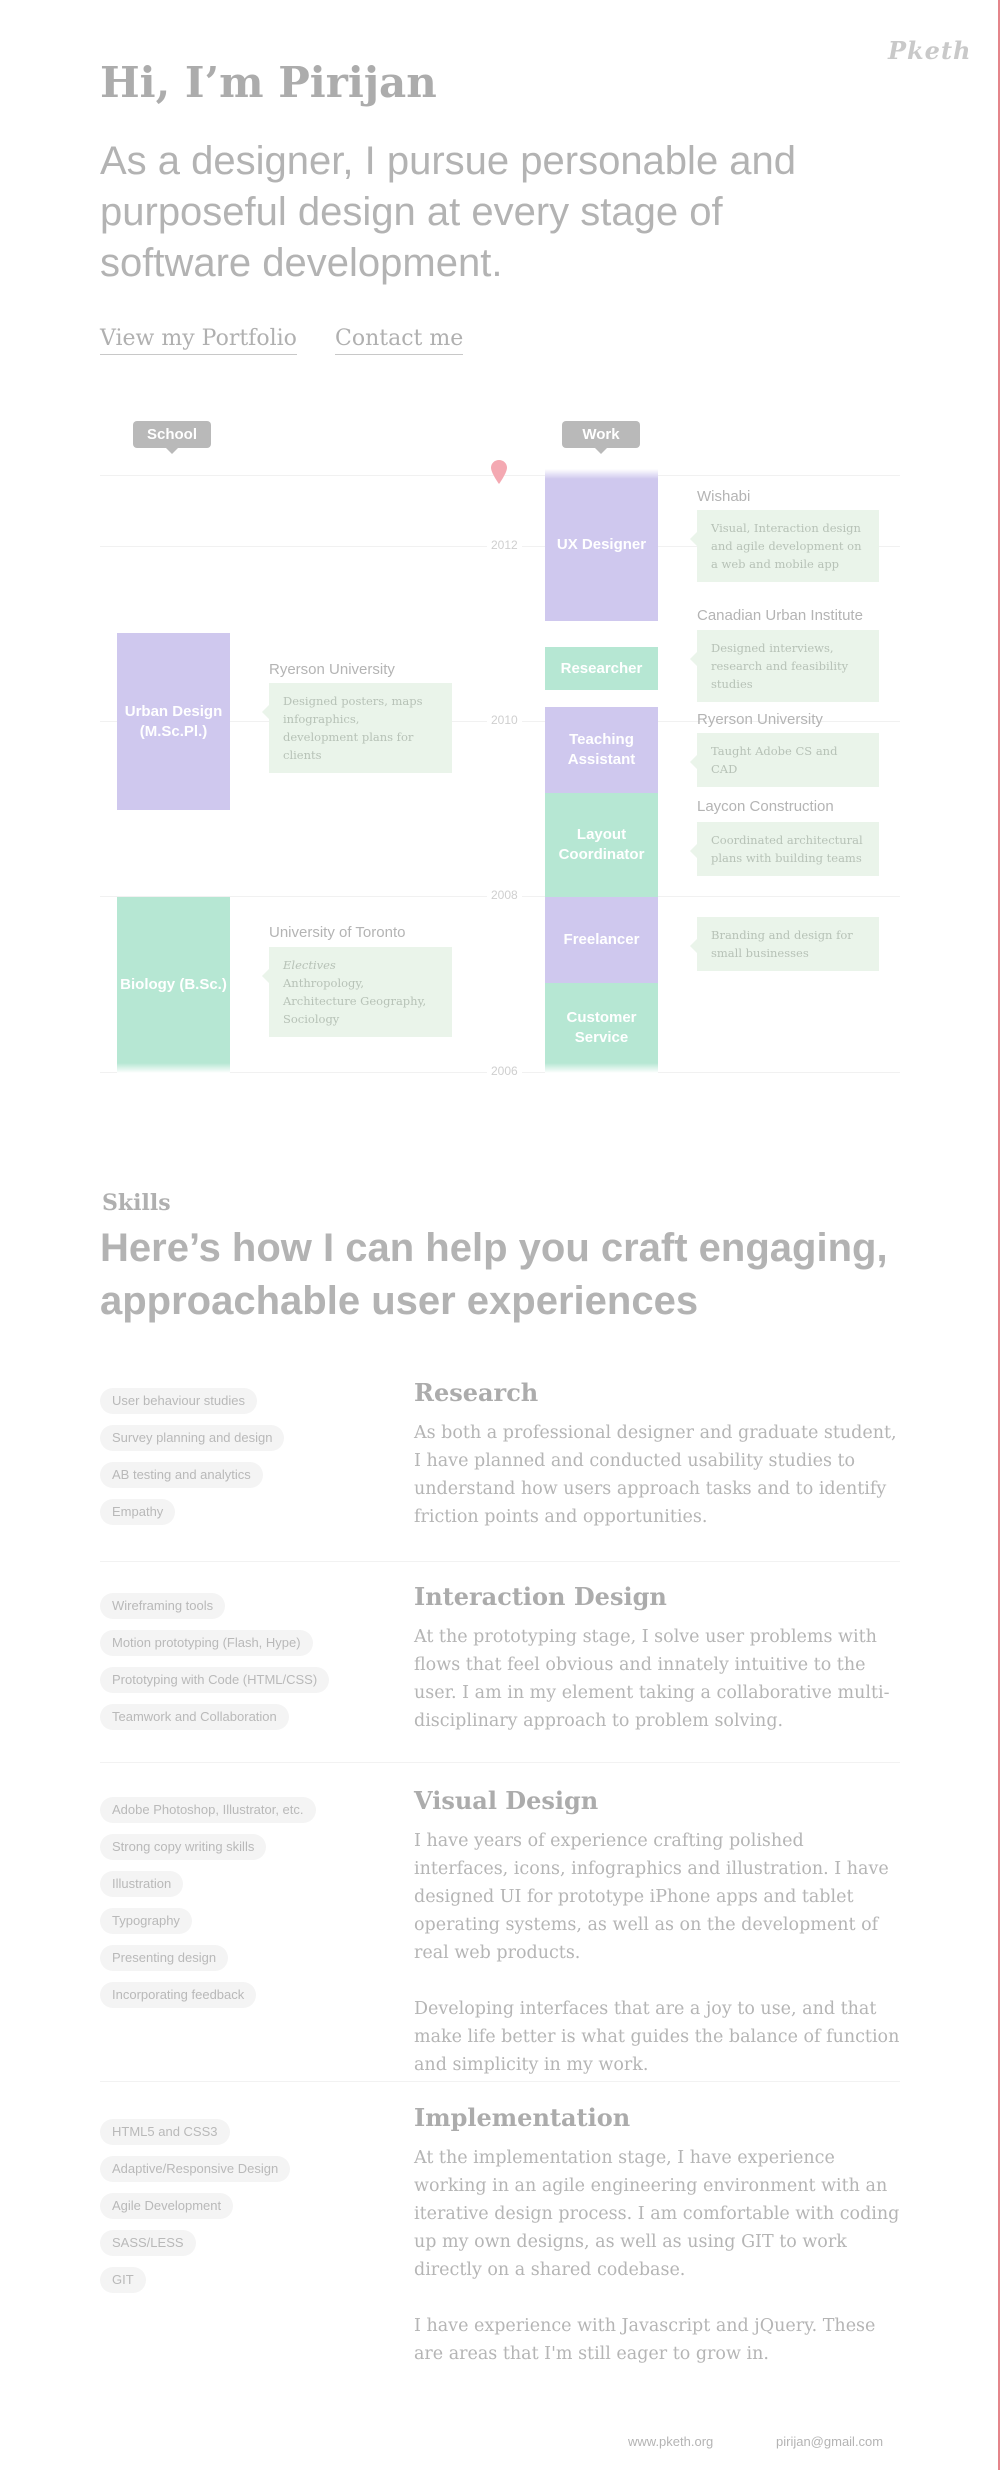  I want to click on skill-title: Research, so click(476, 1392).